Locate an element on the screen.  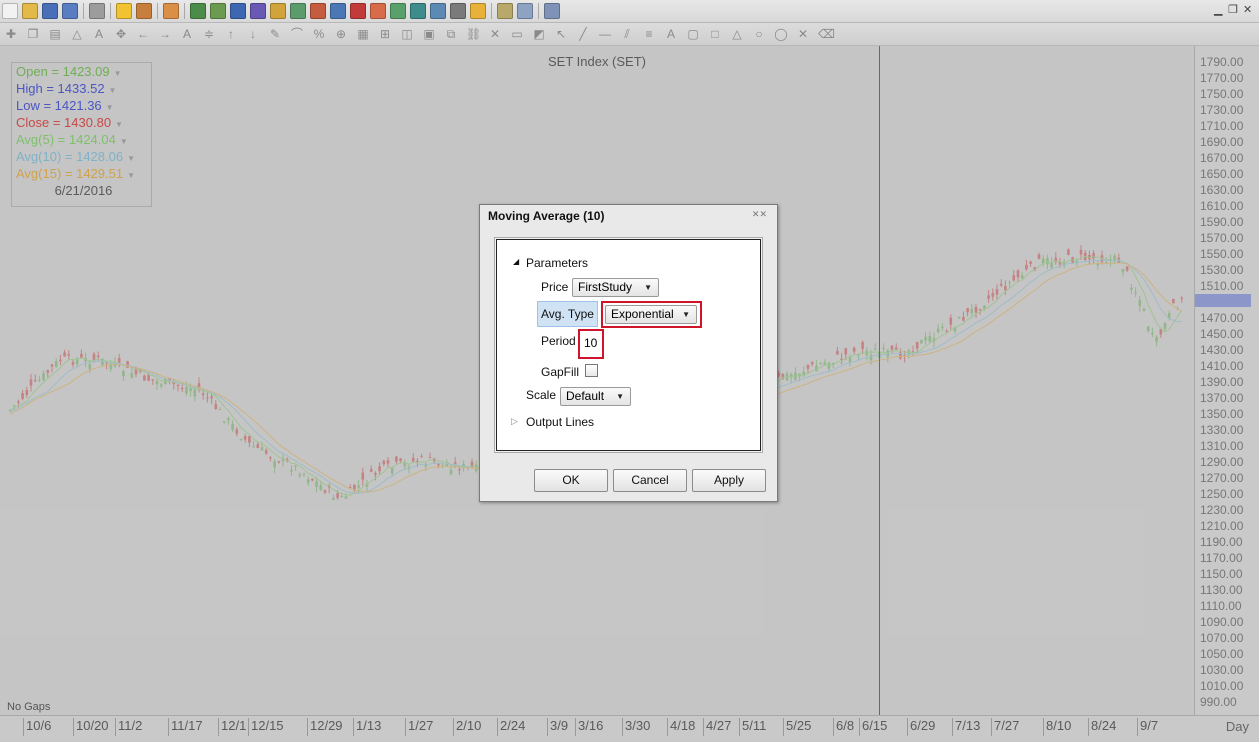
triangle-icon: △ is located at coordinates (737, 34).